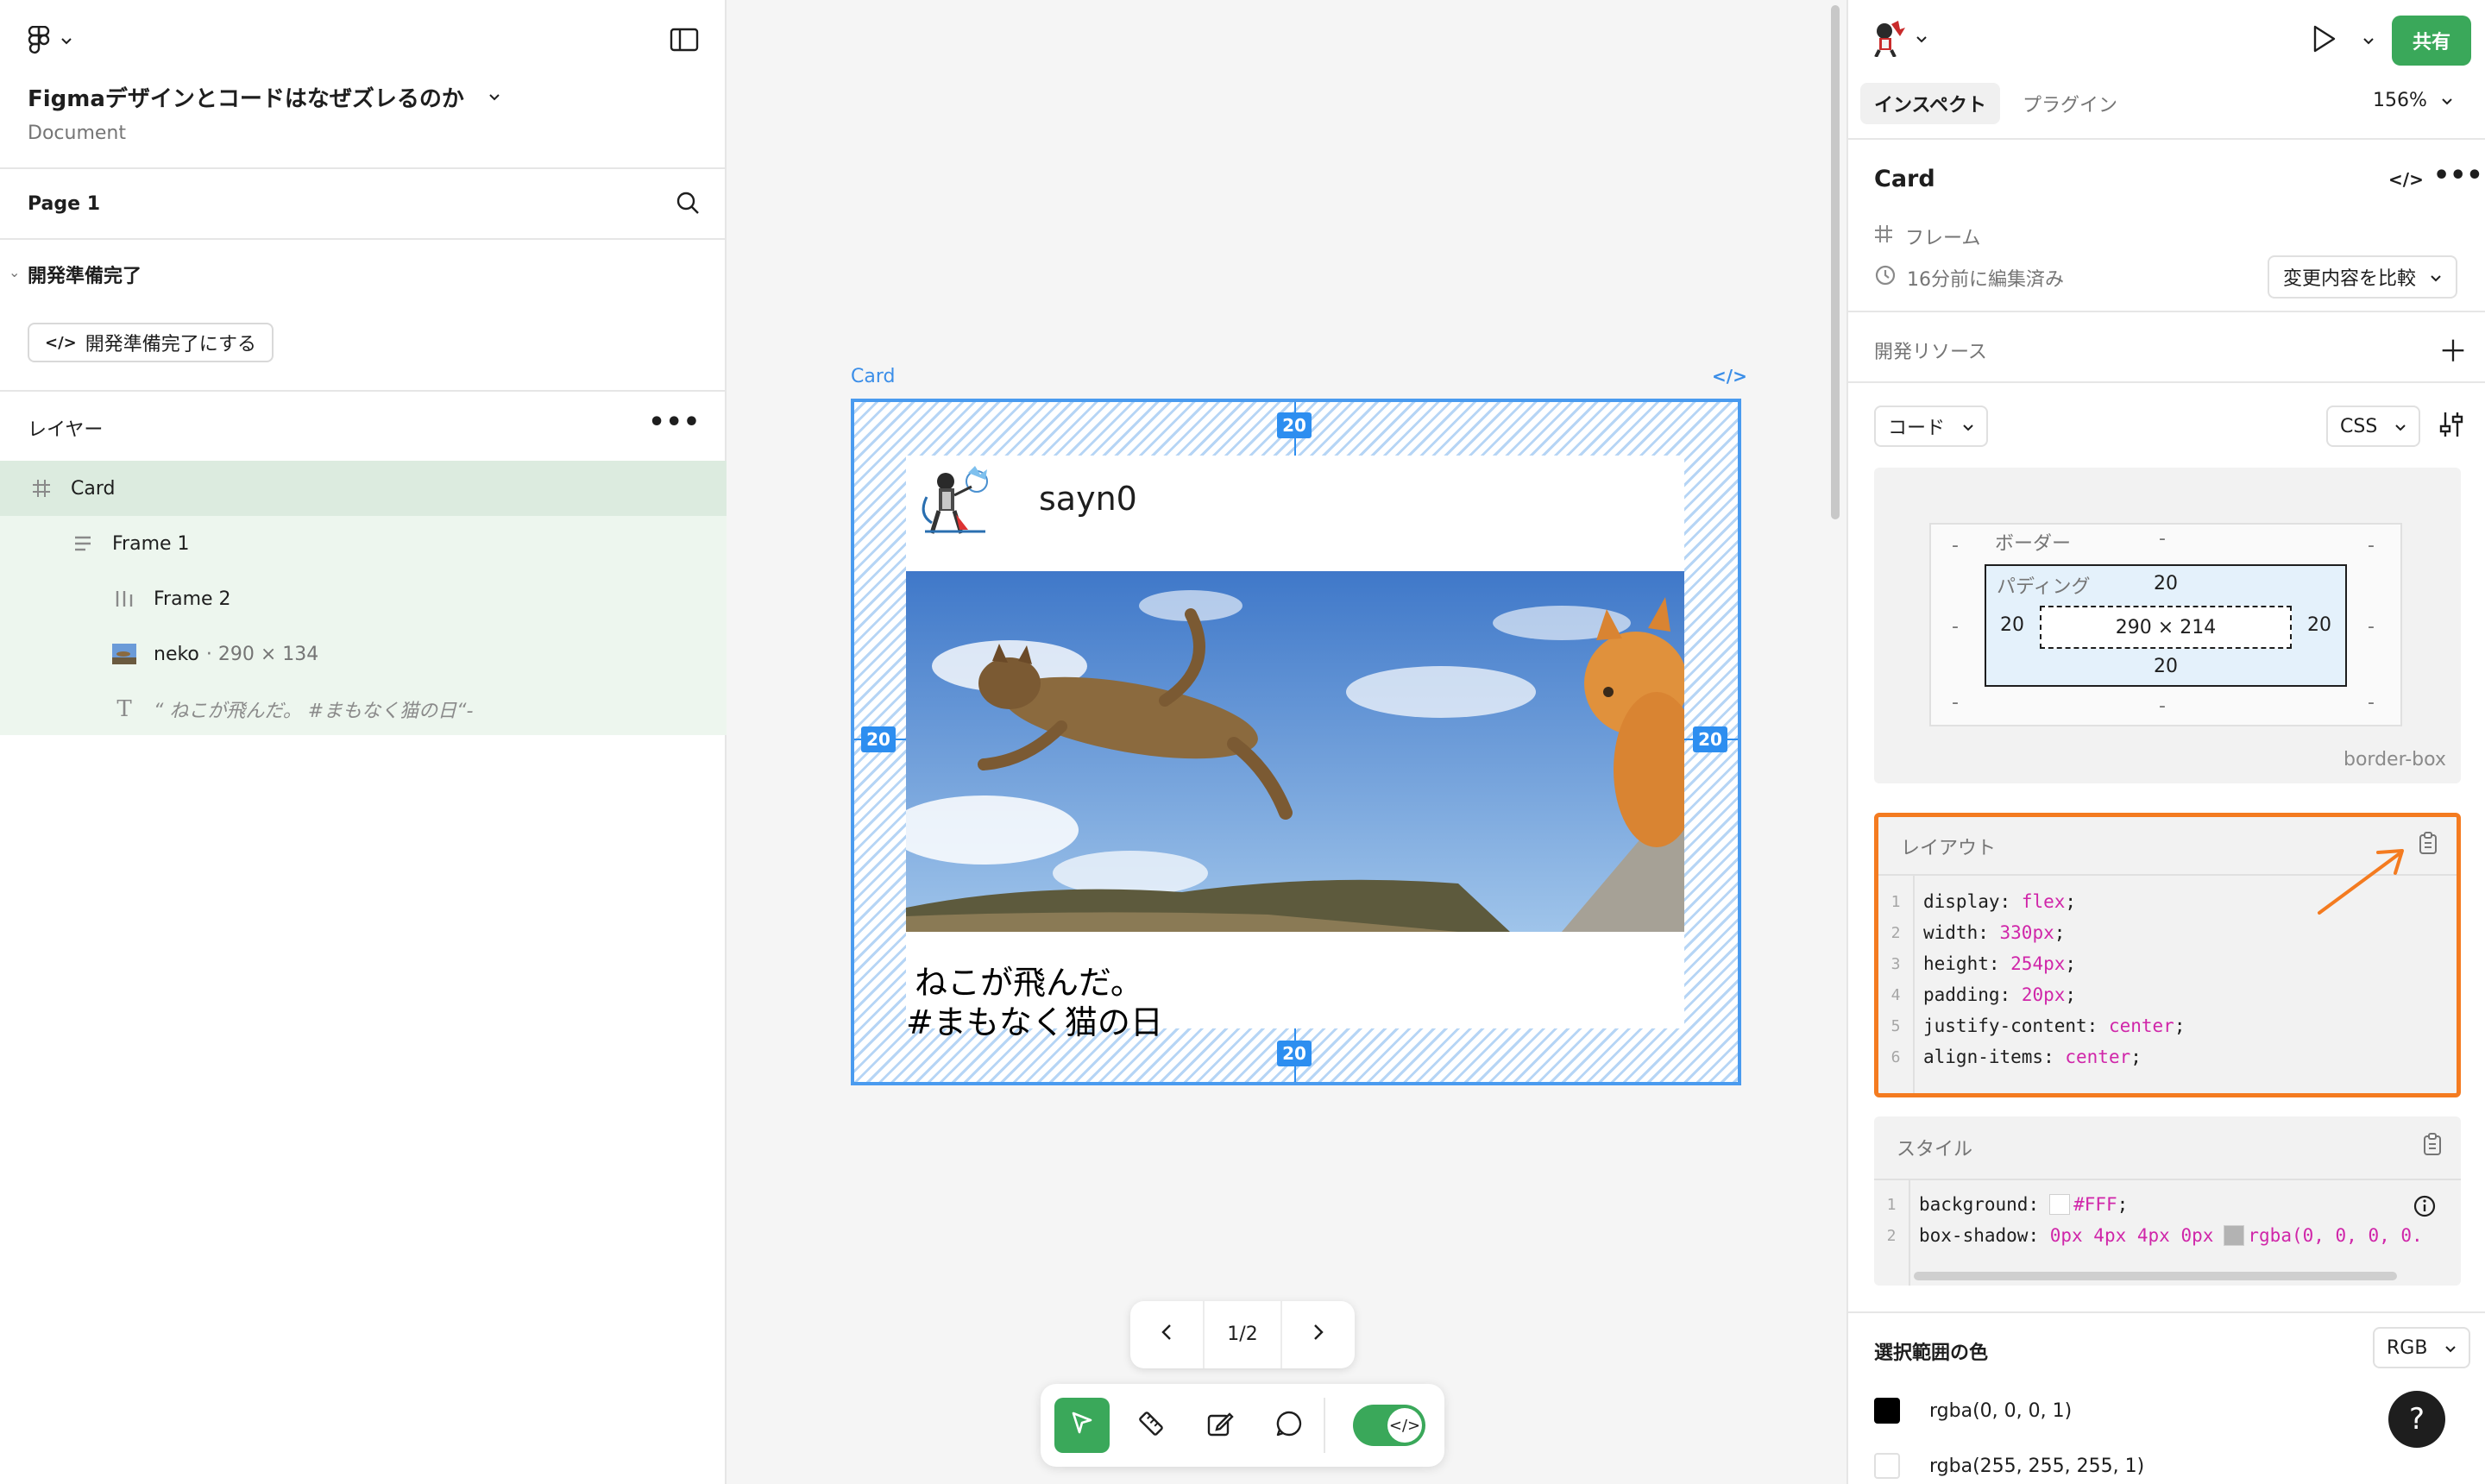  What do you see at coordinates (2155, 1276) in the screenshot?
I see `code-horizontal-scrollbar` at bounding box center [2155, 1276].